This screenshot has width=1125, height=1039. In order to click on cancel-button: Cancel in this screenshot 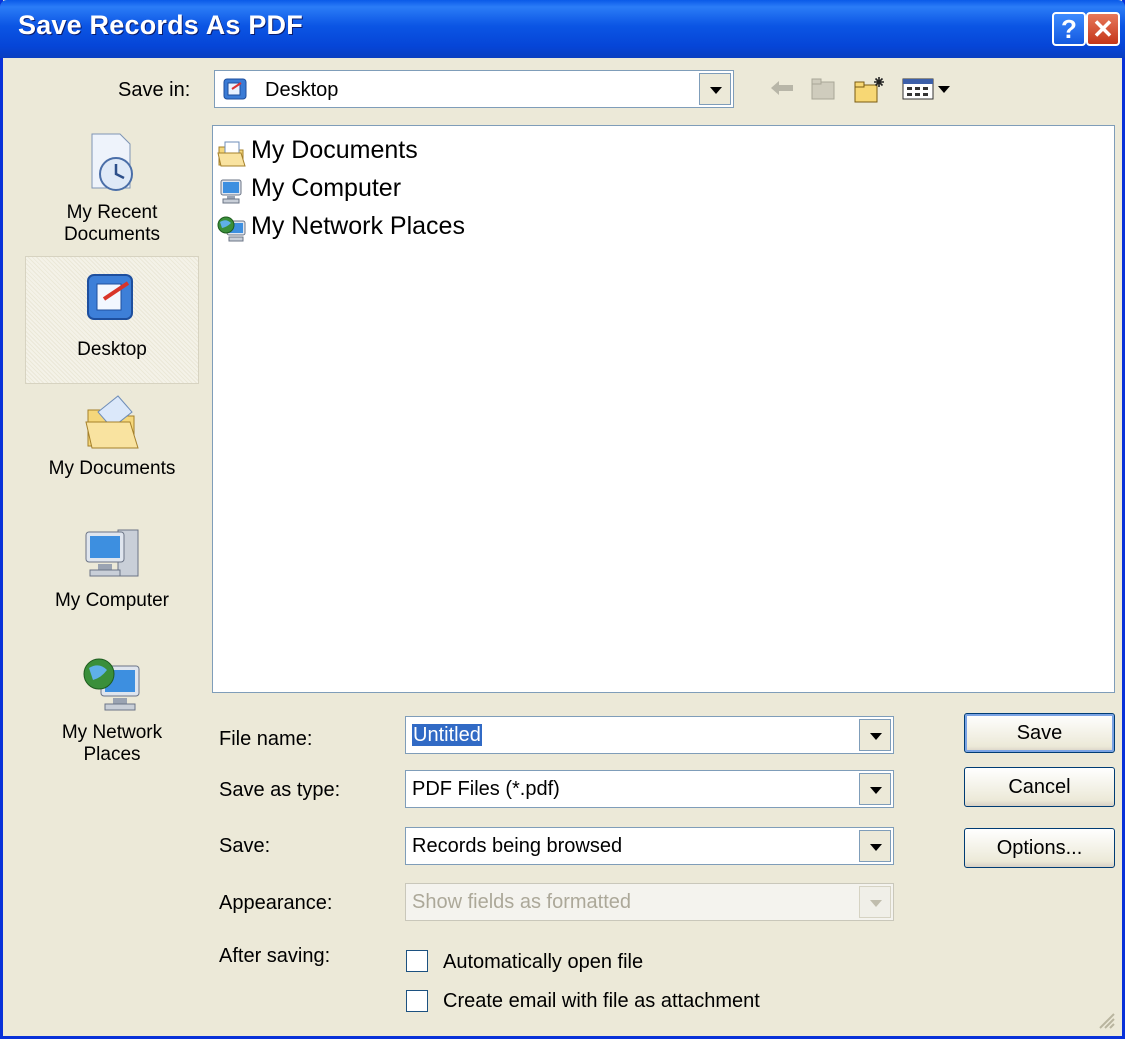, I will do `click(1039, 787)`.